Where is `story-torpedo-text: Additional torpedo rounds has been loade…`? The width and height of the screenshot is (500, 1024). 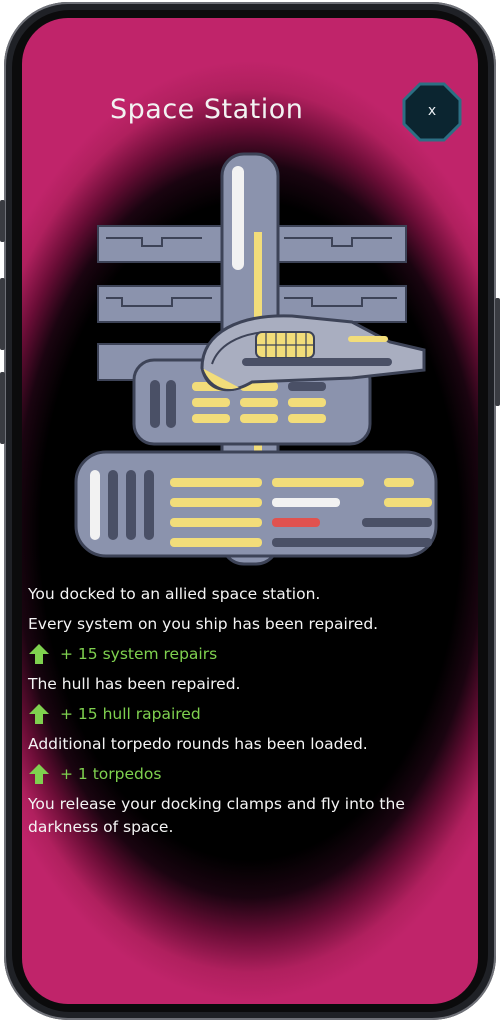 story-torpedo-text: Additional torpedo rounds has been loade… is located at coordinates (198, 744).